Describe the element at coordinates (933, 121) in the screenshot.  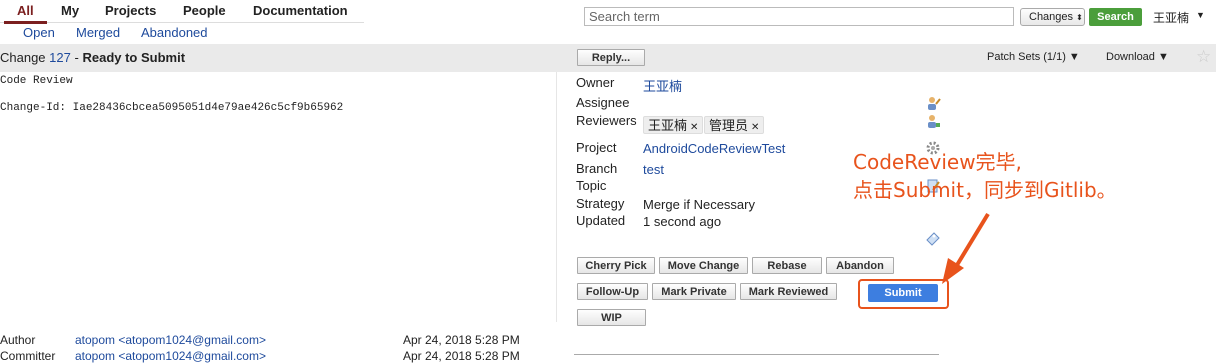
I see `add-reviewer-icon` at that location.